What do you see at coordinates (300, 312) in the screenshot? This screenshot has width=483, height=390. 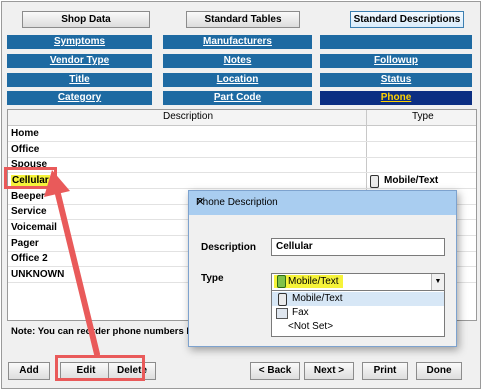 I see `option-label: Fax` at bounding box center [300, 312].